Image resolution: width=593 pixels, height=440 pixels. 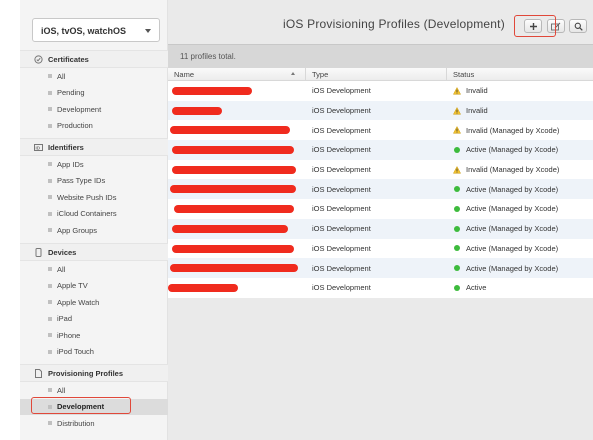 What do you see at coordinates (520, 74) in the screenshot?
I see `column-header-status: Status` at bounding box center [520, 74].